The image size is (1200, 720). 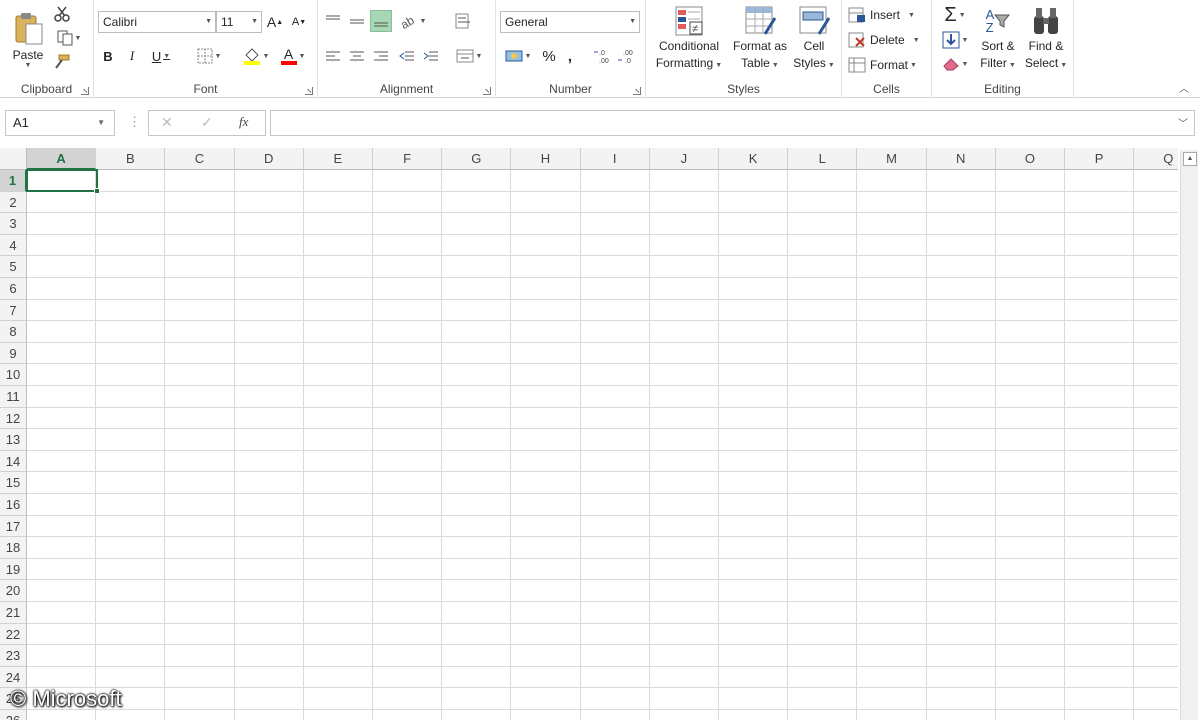 I want to click on wrap-text-button, so click(x=464, y=21).